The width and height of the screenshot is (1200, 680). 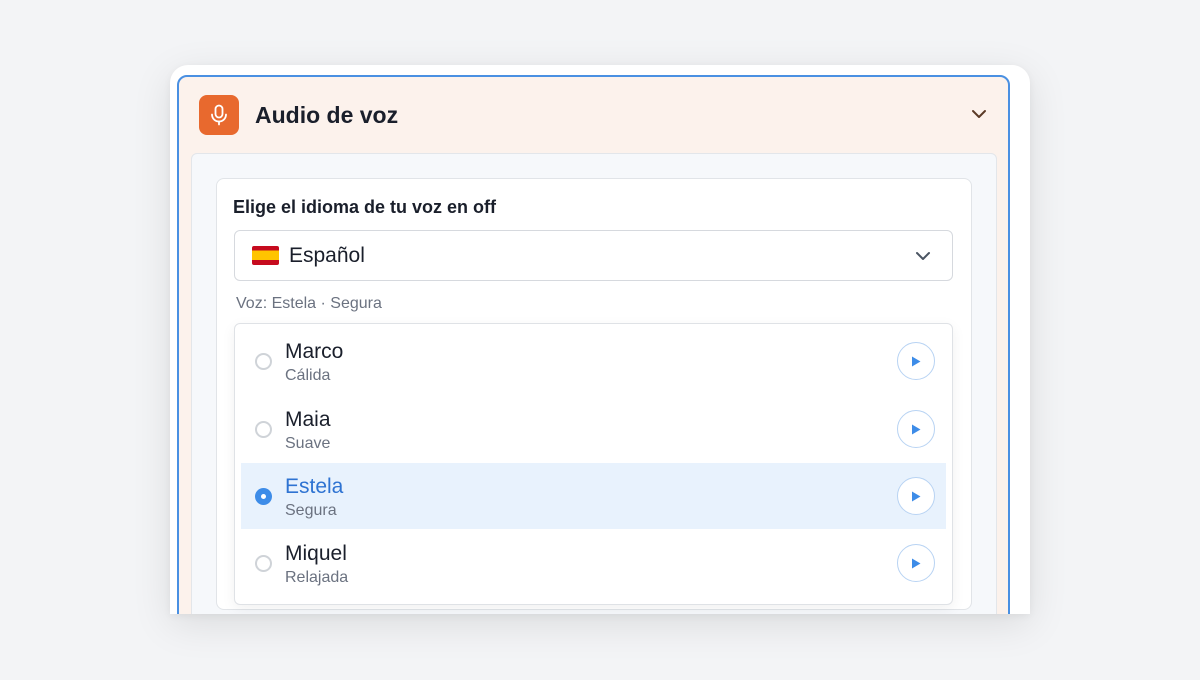 I want to click on voice-option-estela: Estela Segura, so click(x=593, y=496).